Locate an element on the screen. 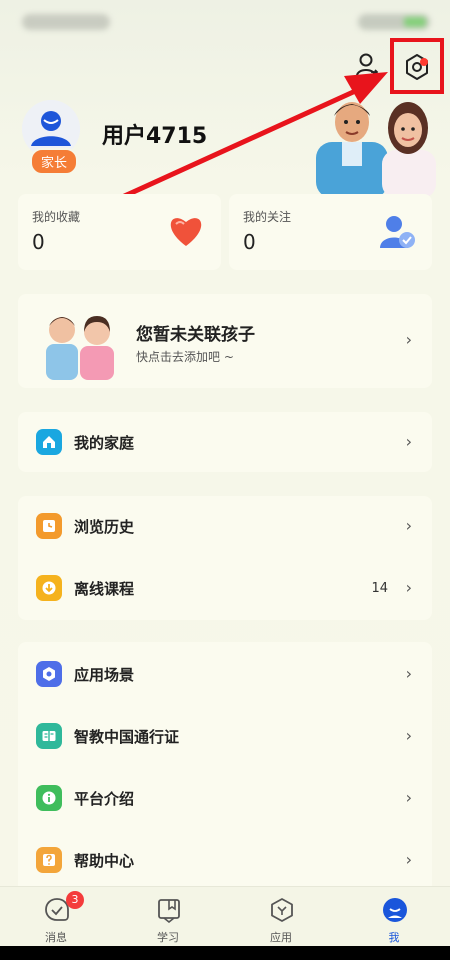 Image resolution: width=450 pixels, height=960 pixels. parents-illustration is located at coordinates (374, 146).